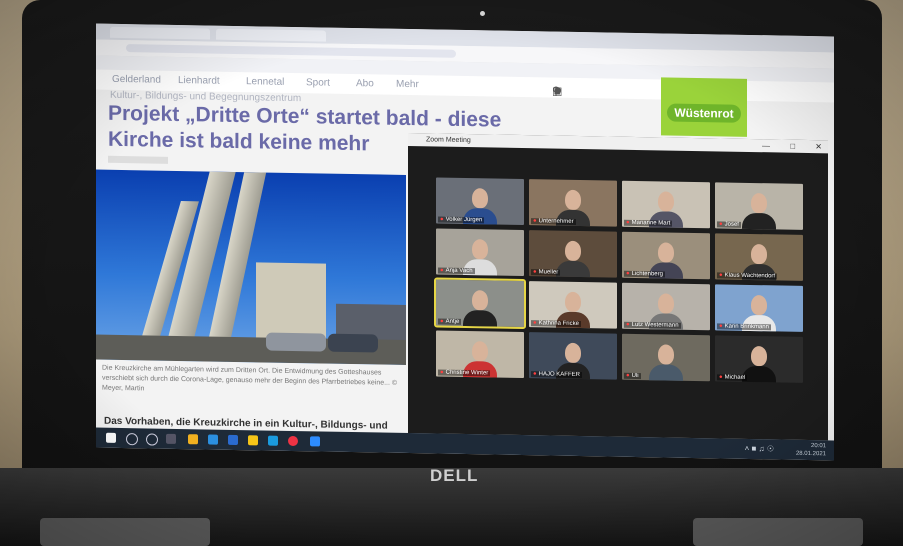 The width and height of the screenshot is (903, 546). I want to click on participant-tile: ● Mueller, so click(573, 254).